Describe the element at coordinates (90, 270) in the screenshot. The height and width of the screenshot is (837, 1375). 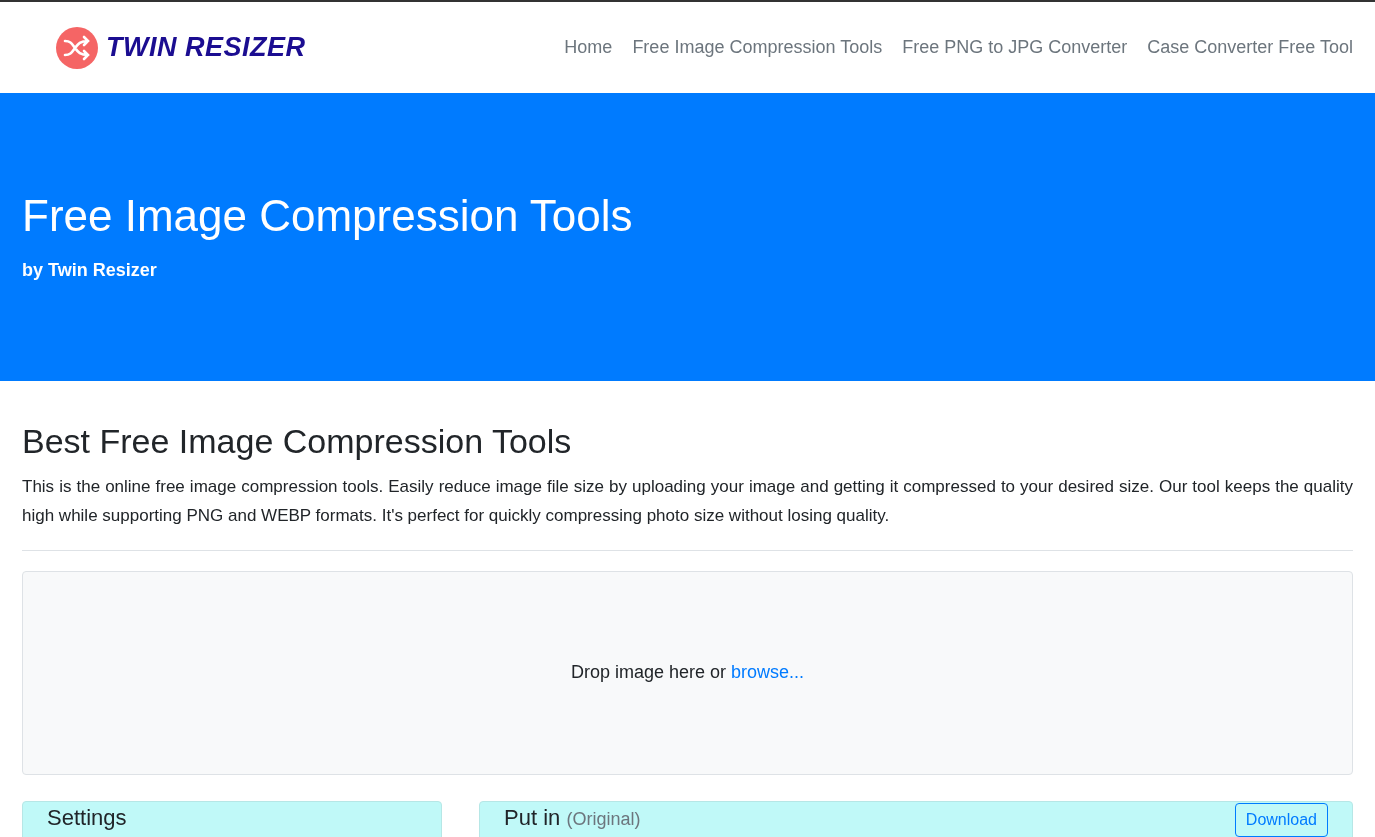
I see `hero-subtitle: by Twin Resizer` at that location.